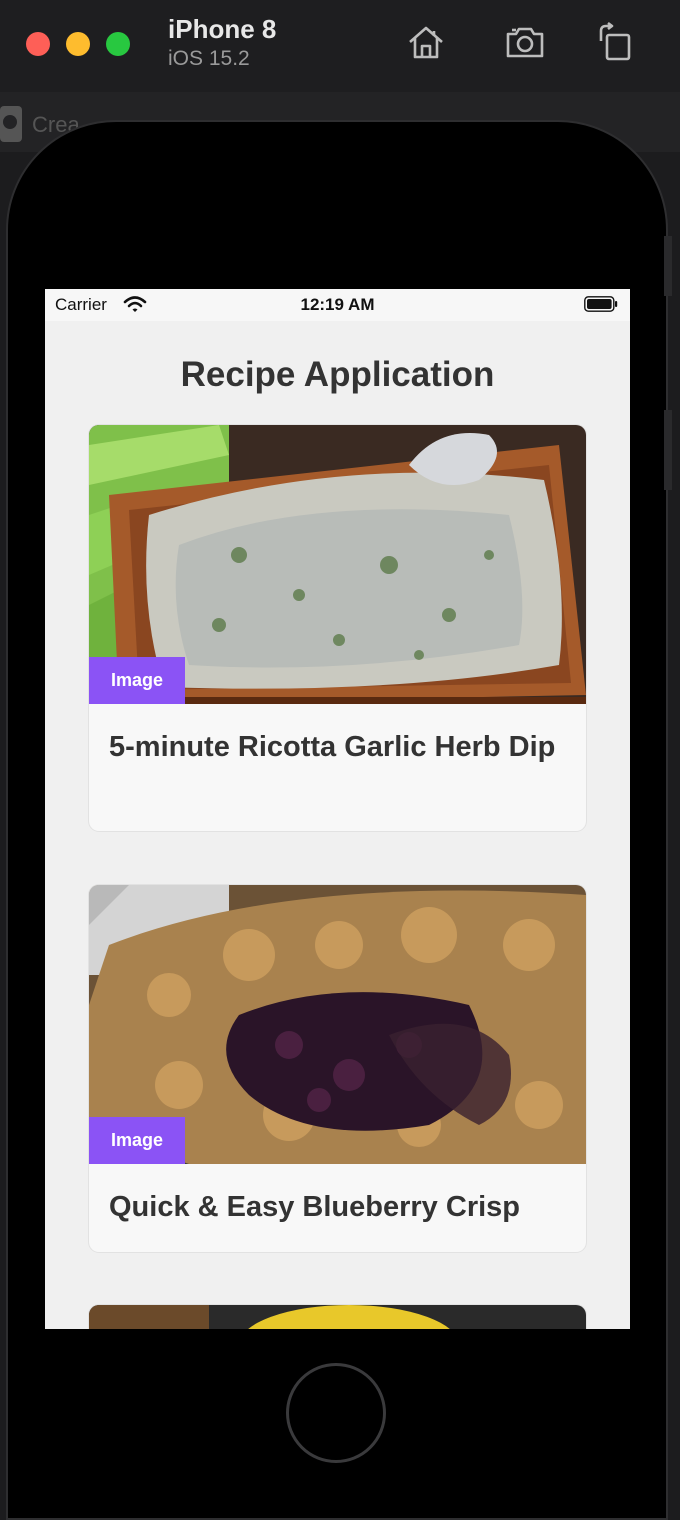 The width and height of the screenshot is (680, 1520). What do you see at coordinates (668, 450) in the screenshot?
I see `side-button` at bounding box center [668, 450].